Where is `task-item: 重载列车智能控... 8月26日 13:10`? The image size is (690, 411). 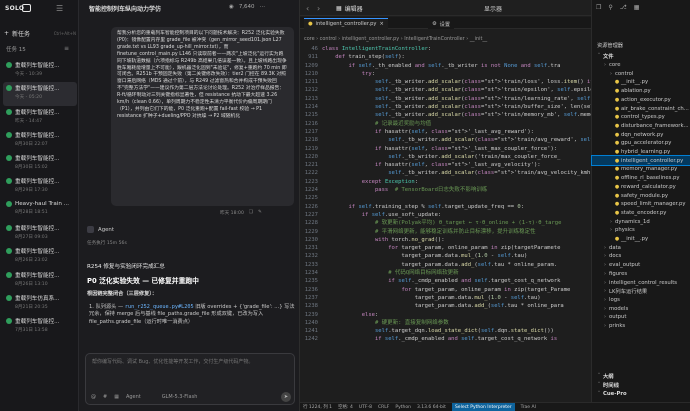
task-item: 重载列车智能控... 8月26日 13:10 is located at coordinates (40, 280).